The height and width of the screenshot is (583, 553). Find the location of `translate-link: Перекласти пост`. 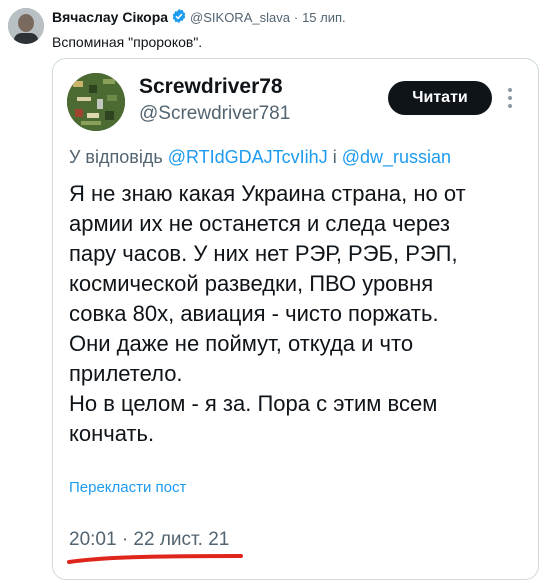

translate-link: Перекласти пост is located at coordinates (128, 487).